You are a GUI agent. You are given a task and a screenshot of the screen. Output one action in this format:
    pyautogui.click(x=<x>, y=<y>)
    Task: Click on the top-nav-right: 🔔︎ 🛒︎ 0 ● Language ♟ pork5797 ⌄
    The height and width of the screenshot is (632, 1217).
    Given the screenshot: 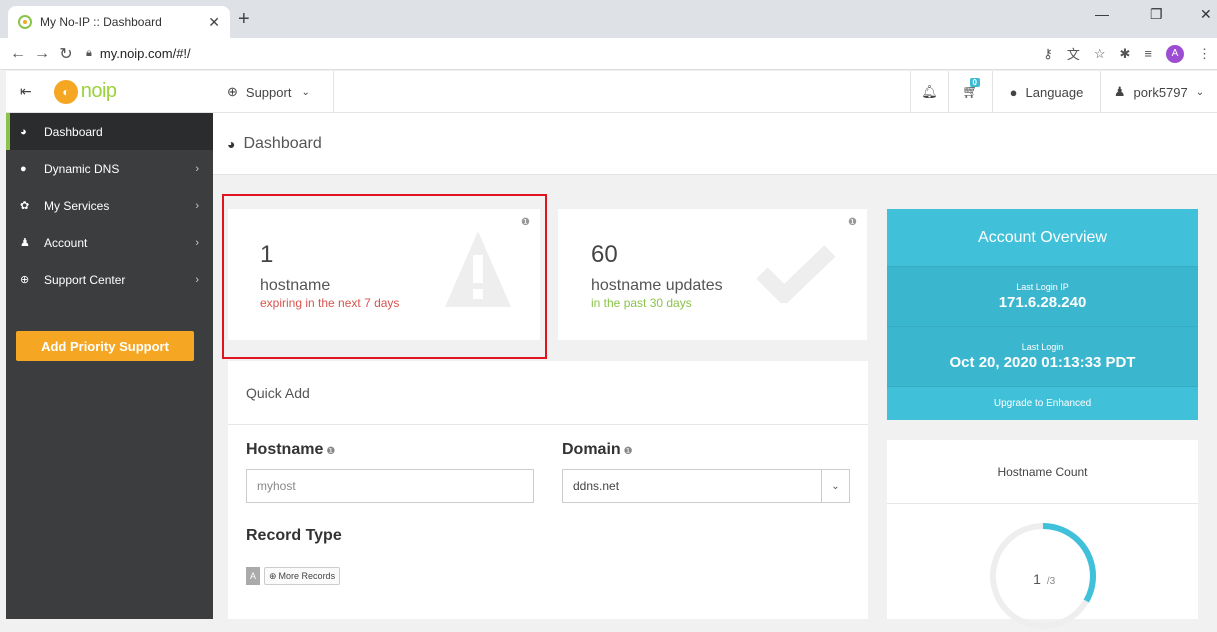 What is the action you would take?
    pyautogui.click(x=1063, y=92)
    